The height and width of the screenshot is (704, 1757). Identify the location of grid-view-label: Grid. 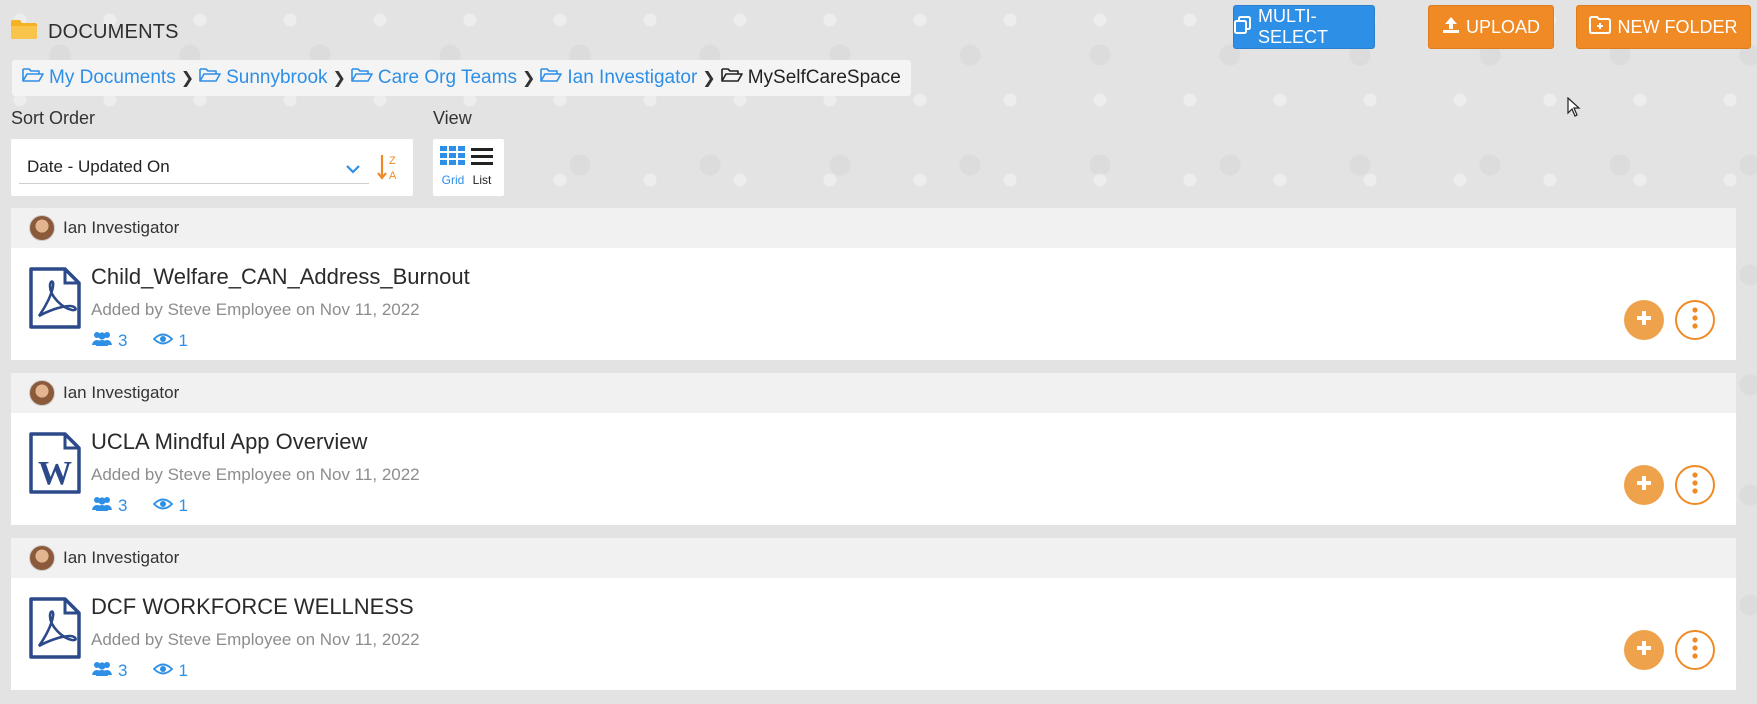
(453, 180).